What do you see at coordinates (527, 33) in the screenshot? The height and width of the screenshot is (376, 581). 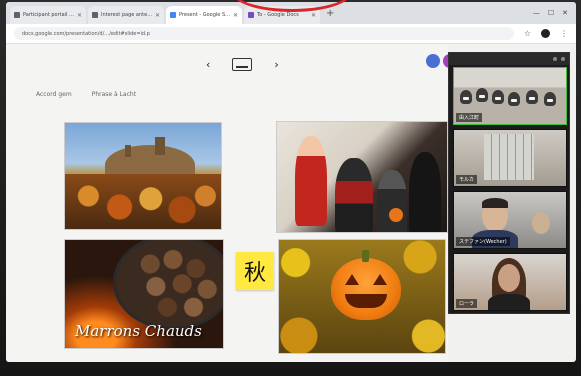 I see `star-icon: ☆` at bounding box center [527, 33].